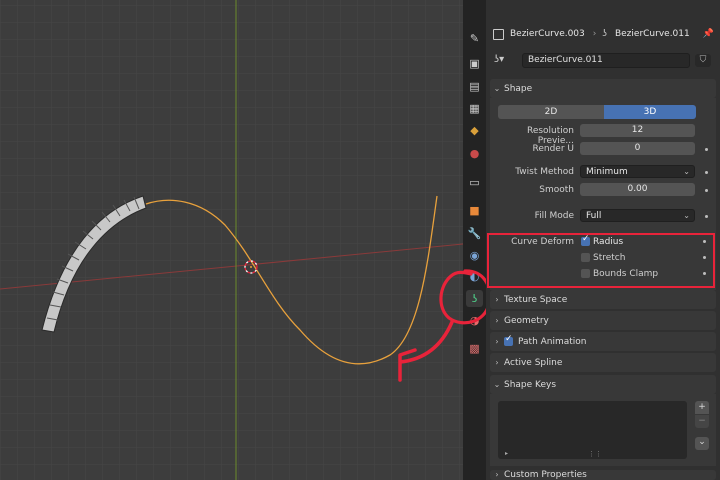 This screenshot has height=480, width=720. Describe the element at coordinates (703, 60) in the screenshot. I see `fake-user-icon: ⛉` at that location.